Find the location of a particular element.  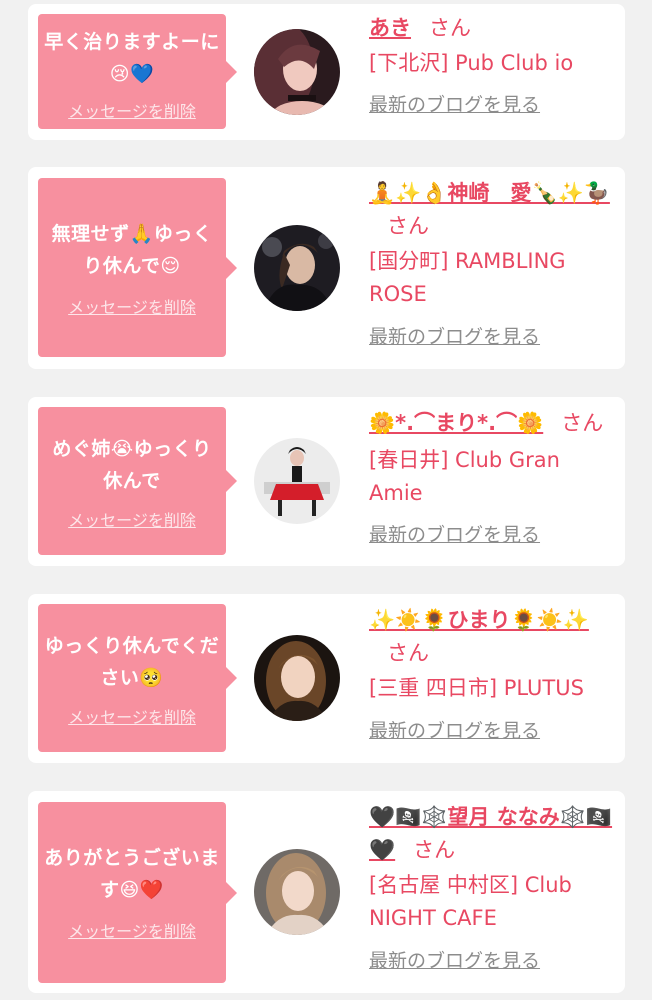

shop-name: [三重 四日市] PLUTUS is located at coordinates (476, 688).